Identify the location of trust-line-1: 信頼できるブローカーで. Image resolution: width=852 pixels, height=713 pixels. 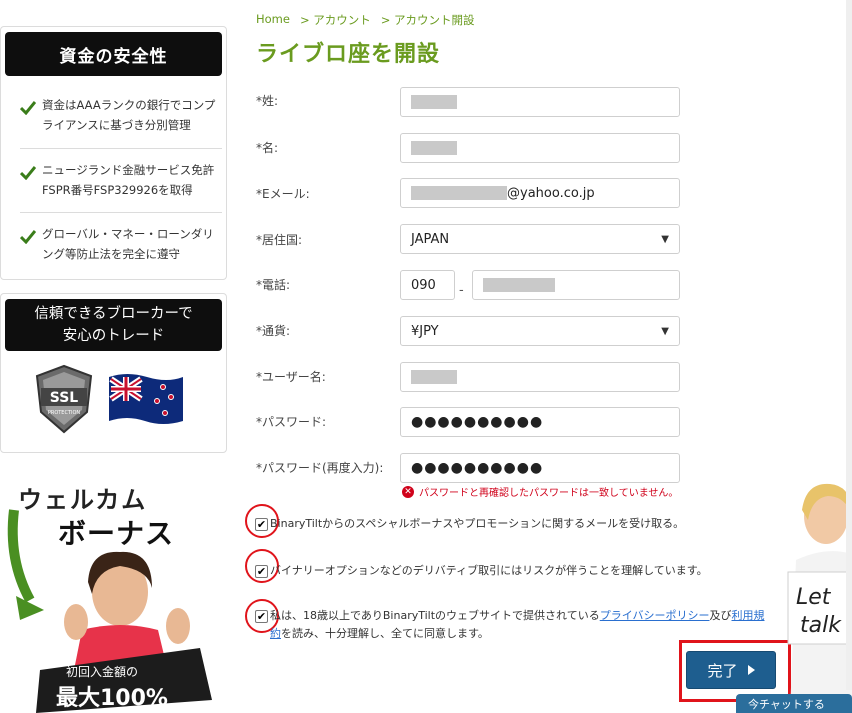
(113, 314).